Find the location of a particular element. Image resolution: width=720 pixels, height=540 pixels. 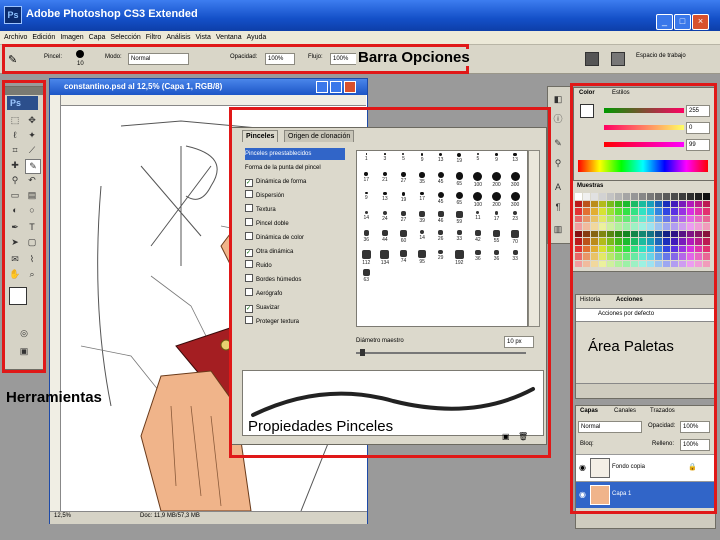

clone-source-icon: ⚲ is located at coordinates (558, 163).